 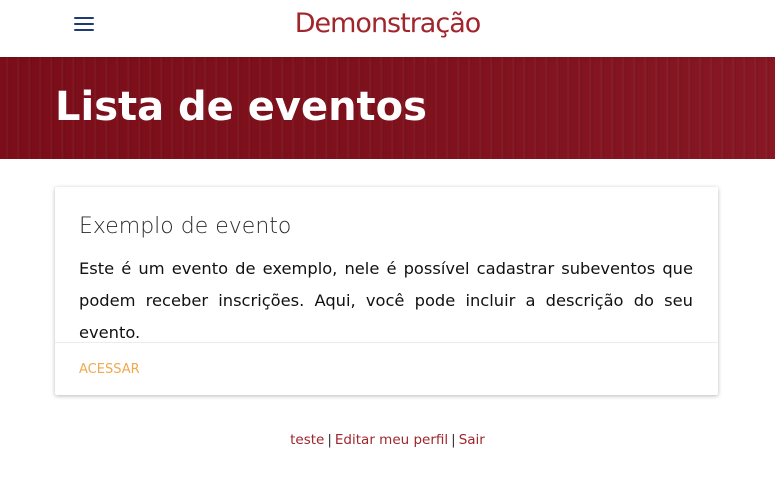 What do you see at coordinates (109, 369) in the screenshot?
I see `access-event-button: ACESSAR` at bounding box center [109, 369].